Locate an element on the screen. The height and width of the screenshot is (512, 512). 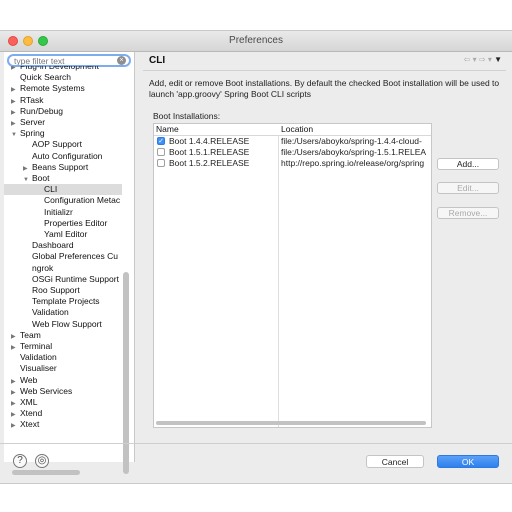
tree-horizontal-scrollbar is located at coordinates (46, 472).